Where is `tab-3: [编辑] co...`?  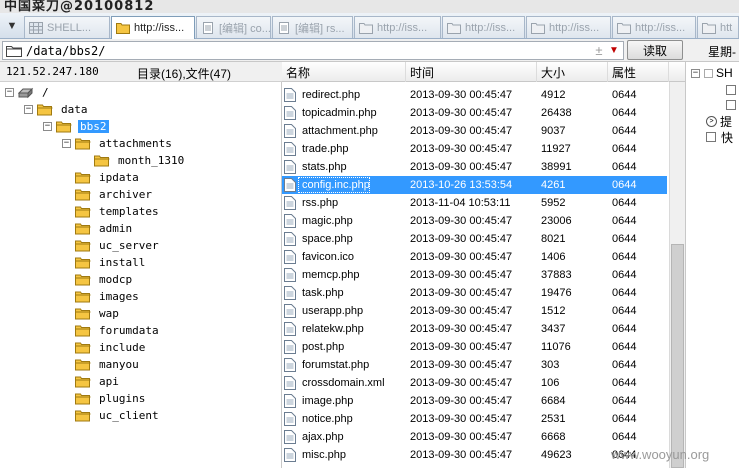
tab-3: [编辑] co... is located at coordinates (233, 27).